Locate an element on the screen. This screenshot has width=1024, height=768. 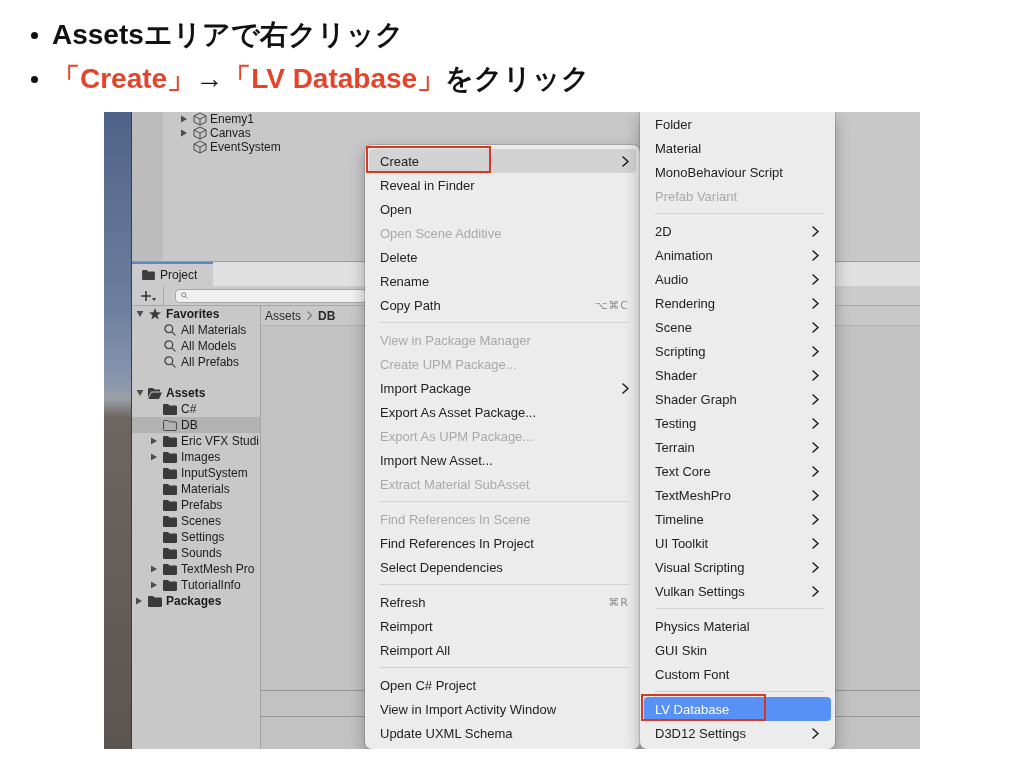
menu-item: Update UXML Schema is located at coordinates (502, 733).